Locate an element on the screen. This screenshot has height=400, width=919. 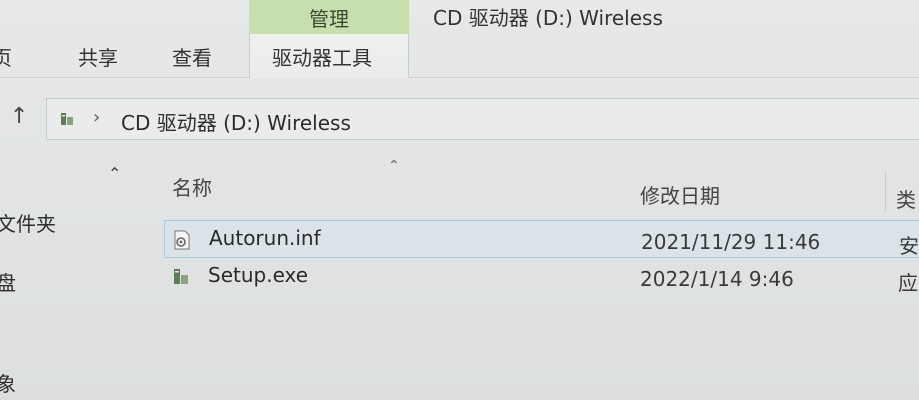
tab-manage: 管理 is located at coordinates (329, 17).